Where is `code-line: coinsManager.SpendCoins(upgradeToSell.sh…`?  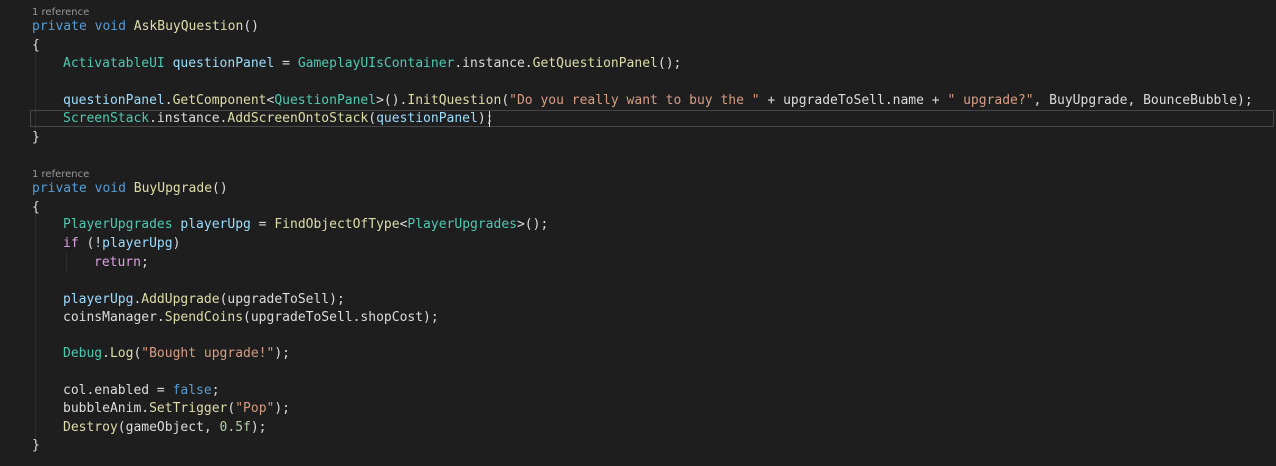
code-line: coinsManager.SpendCoins(upgradeToSell.sh… is located at coordinates (251, 318).